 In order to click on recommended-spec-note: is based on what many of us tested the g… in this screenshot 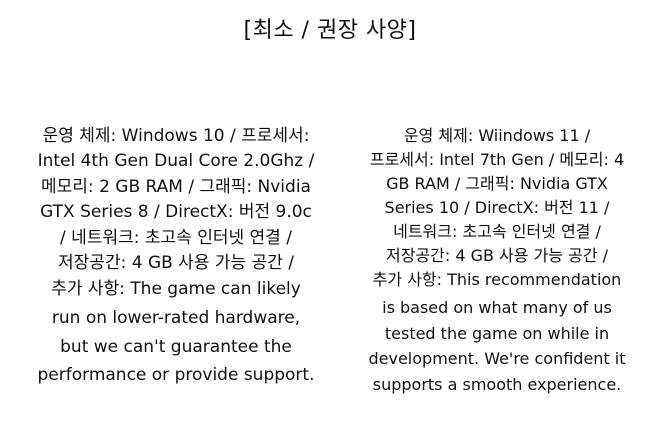, I will do `click(497, 346)`.